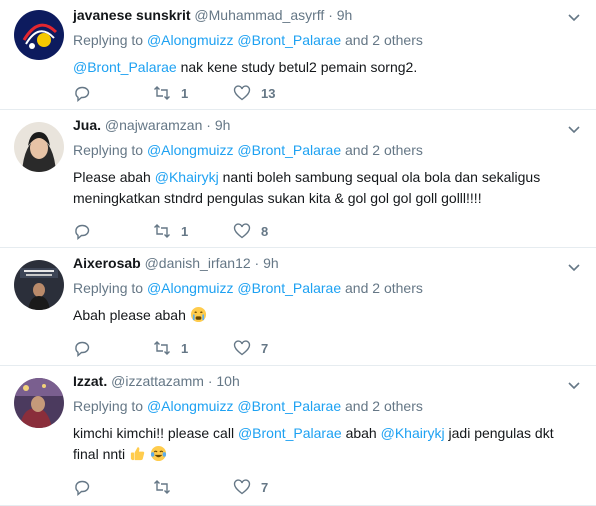  I want to click on tweet-body: Please abah, so click(112, 177).